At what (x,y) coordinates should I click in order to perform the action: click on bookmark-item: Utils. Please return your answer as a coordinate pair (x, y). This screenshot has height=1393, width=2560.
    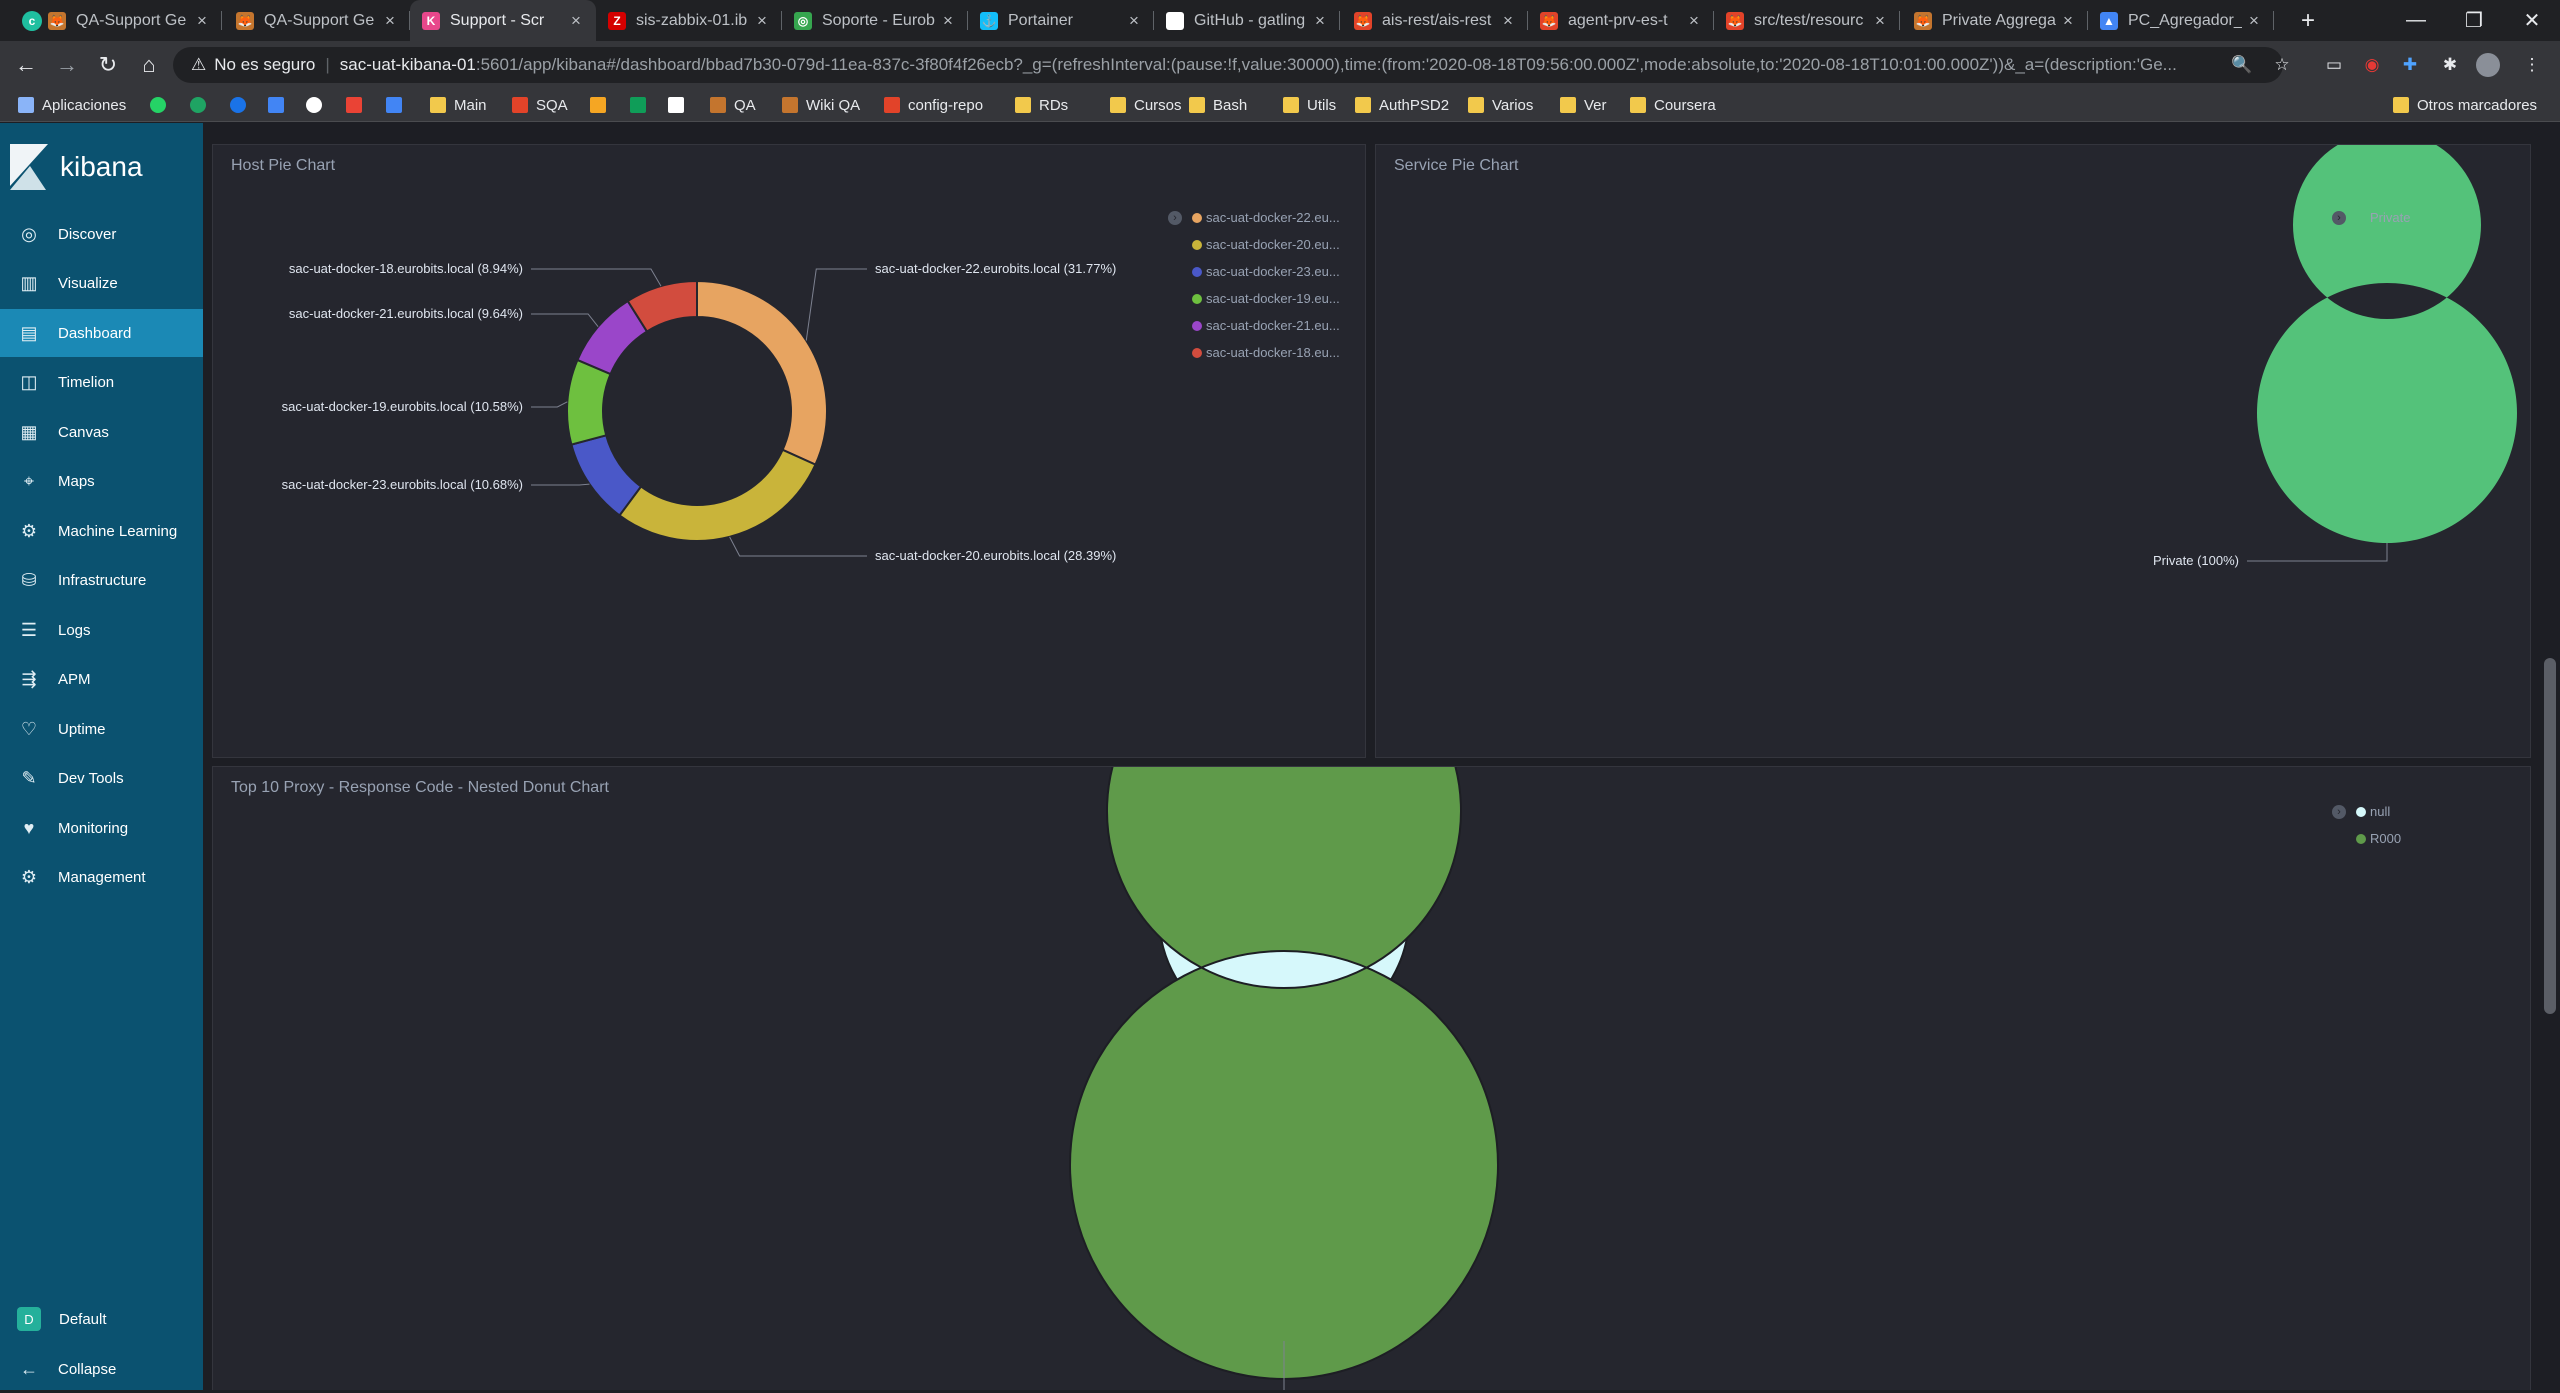
    Looking at the image, I should click on (1309, 105).